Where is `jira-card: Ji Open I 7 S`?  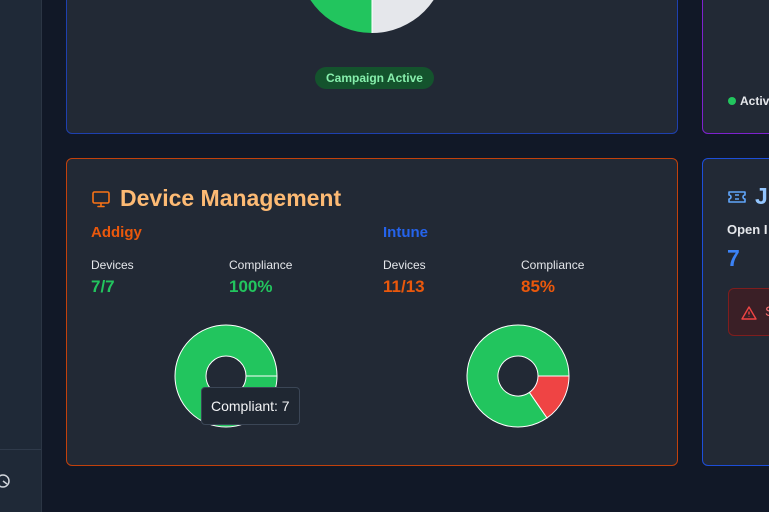
jira-card: Ji Open I 7 S is located at coordinates (735, 312).